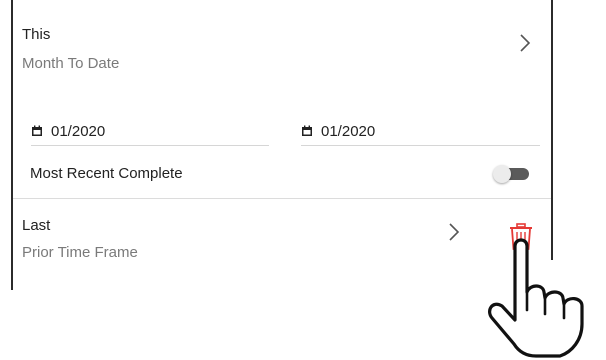 The image size is (606, 360). Describe the element at coordinates (513, 174) in the screenshot. I see `most-recent-complete-toggle` at that location.